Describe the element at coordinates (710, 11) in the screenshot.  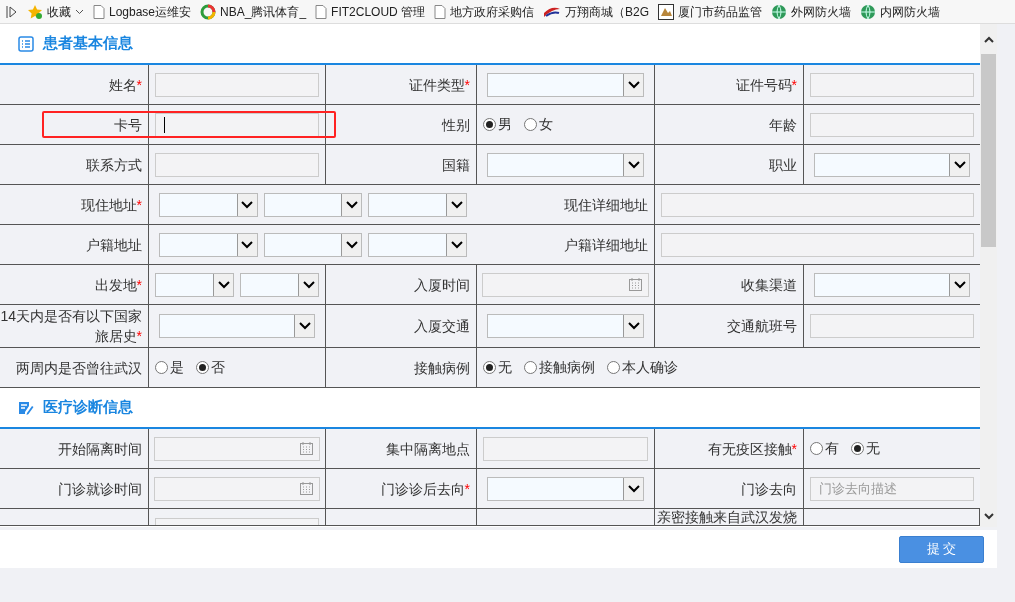
I see `bookmark-item: 厦门市药品监管` at that location.